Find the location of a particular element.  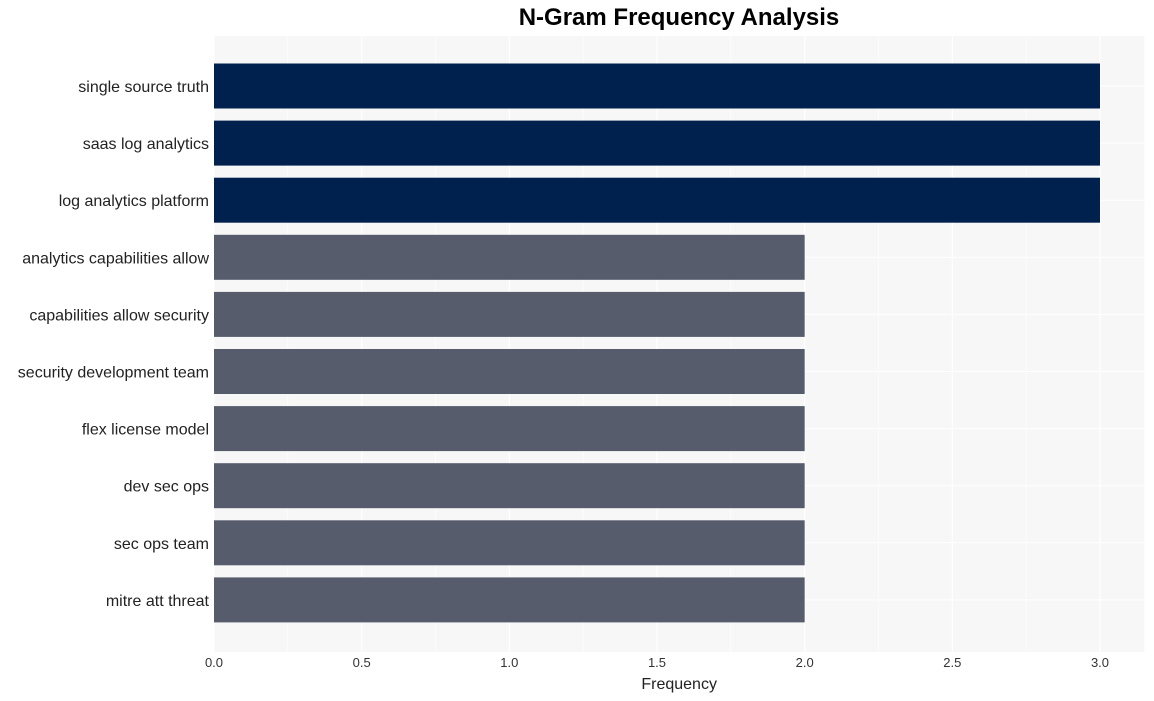

y-tick-label: dev sec ops is located at coordinates (166, 487).